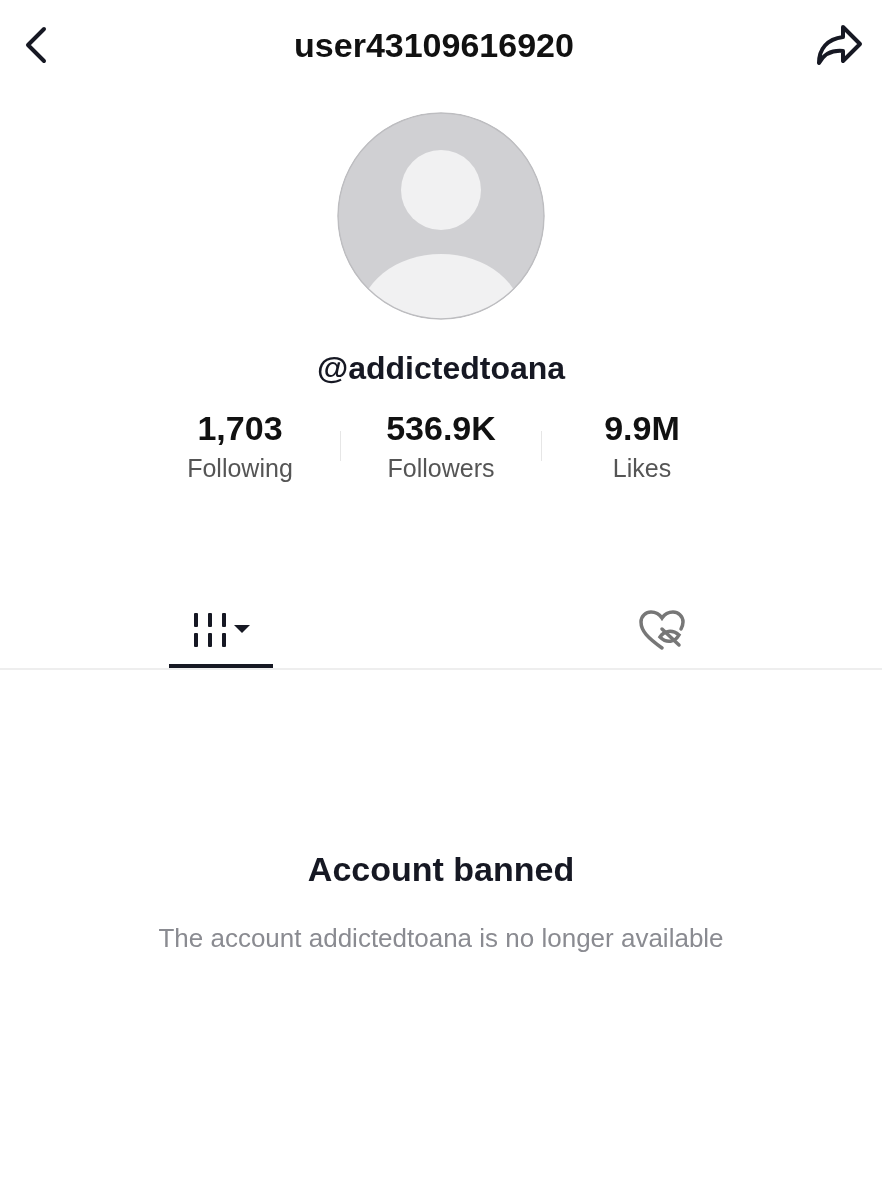 This screenshot has height=1200, width=882. What do you see at coordinates (240, 468) in the screenshot?
I see `stat-label: Following` at bounding box center [240, 468].